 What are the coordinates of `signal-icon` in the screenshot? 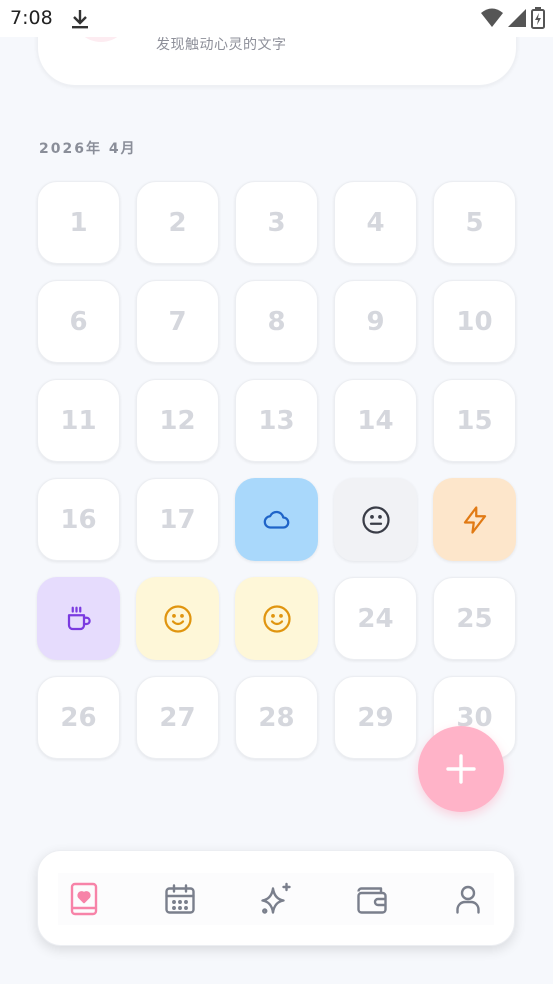 It's located at (517, 20).